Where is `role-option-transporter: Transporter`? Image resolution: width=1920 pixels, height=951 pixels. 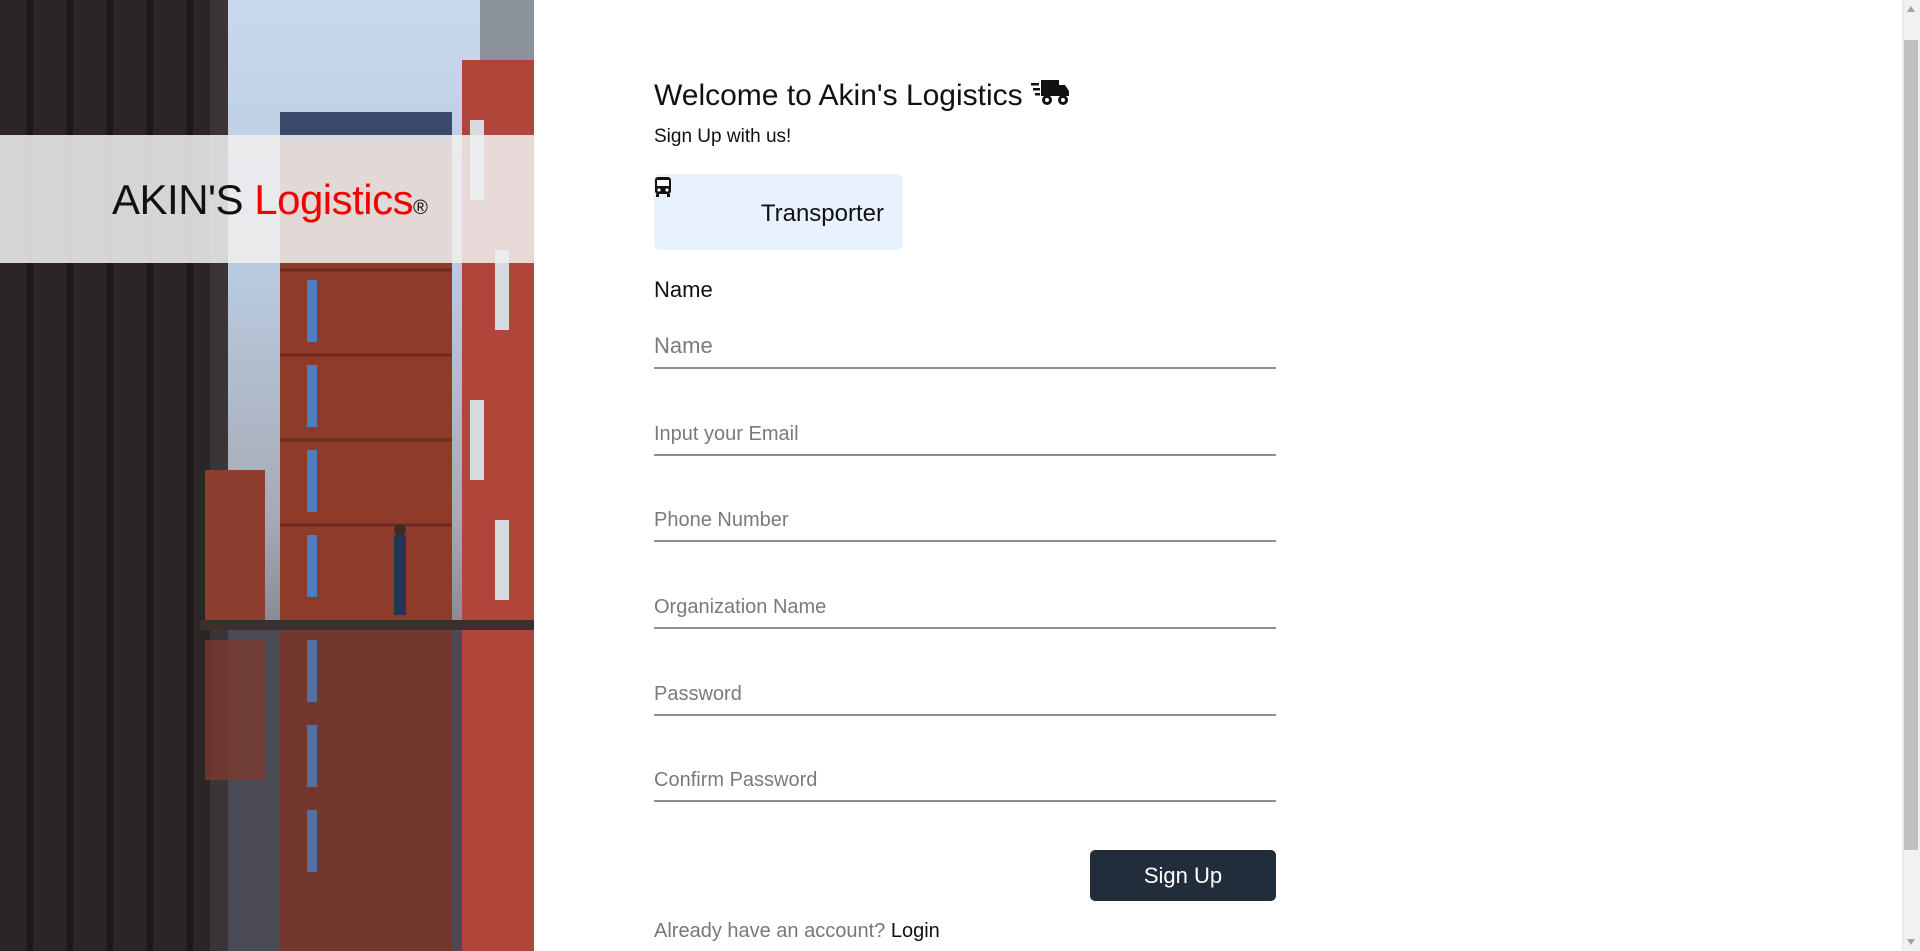
role-option-transporter: Transporter is located at coordinates (778, 212).